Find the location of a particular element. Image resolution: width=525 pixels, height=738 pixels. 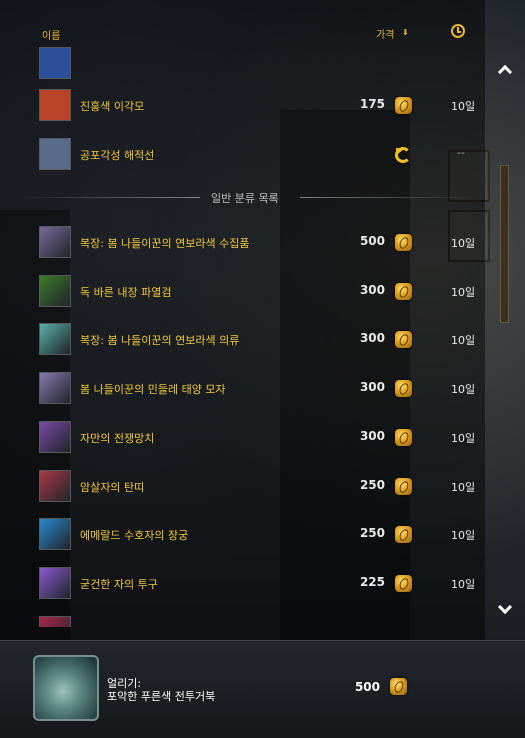

longbow-icon is located at coordinates (55, 534).